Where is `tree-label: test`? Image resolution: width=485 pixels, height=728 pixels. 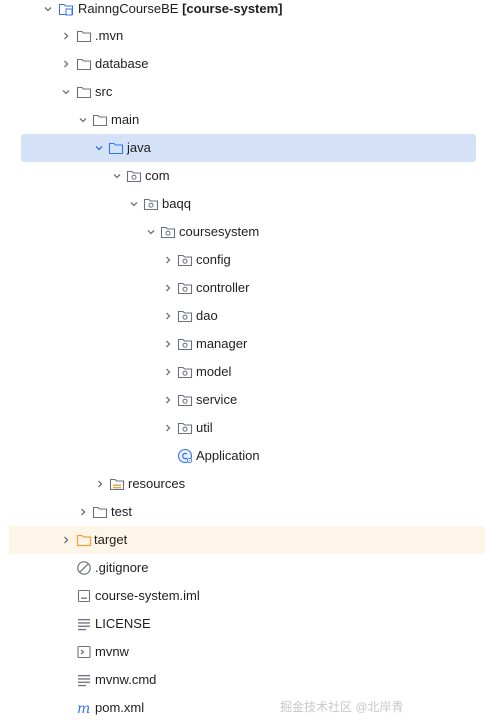 tree-label: test is located at coordinates (121, 511).